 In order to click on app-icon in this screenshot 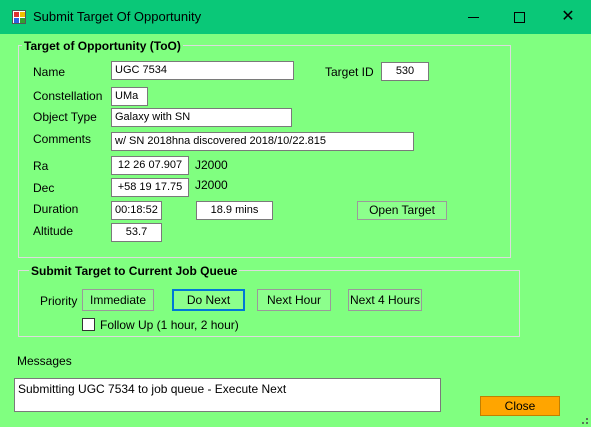, I will do `click(19, 17)`.